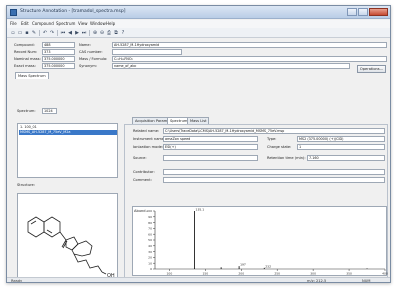 The image size is (394, 292). What do you see at coordinates (198, 33) in the screenshot?
I see `toolbar: ▫ ▭ ▪ ✎ ↶ ↷ ⏮ ◀ ▶ ⏭ ⊕ ⊖ ⎙ ⧉ ?` at bounding box center [198, 33].